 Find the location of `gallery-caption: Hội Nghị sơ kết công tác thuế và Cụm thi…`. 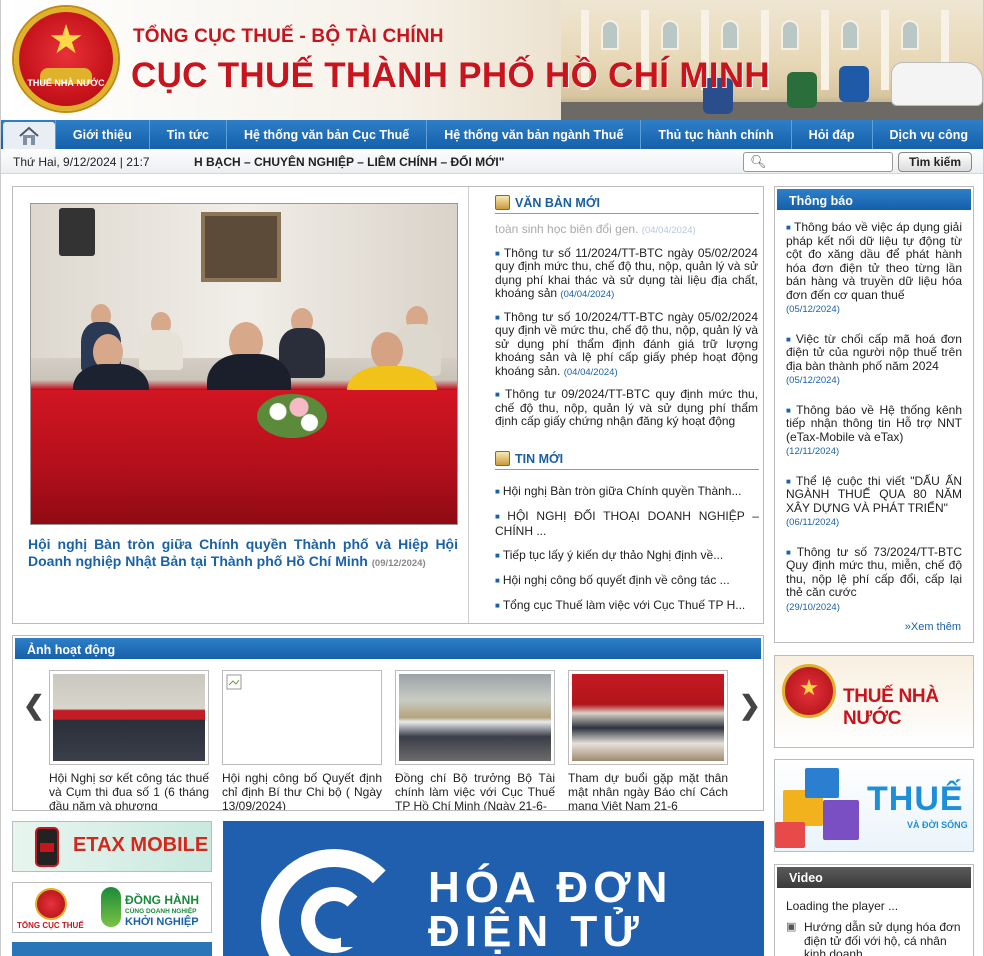

gallery-caption: Hội Nghị sơ kết công tác thuế và Cụm thi… is located at coordinates (129, 790).